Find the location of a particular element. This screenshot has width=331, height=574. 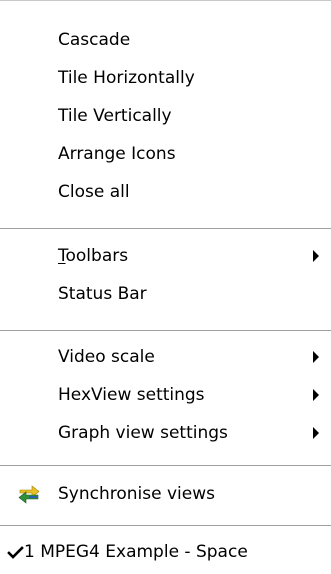

menu-item-synchronise-views: Synchronise views is located at coordinates (165, 494).